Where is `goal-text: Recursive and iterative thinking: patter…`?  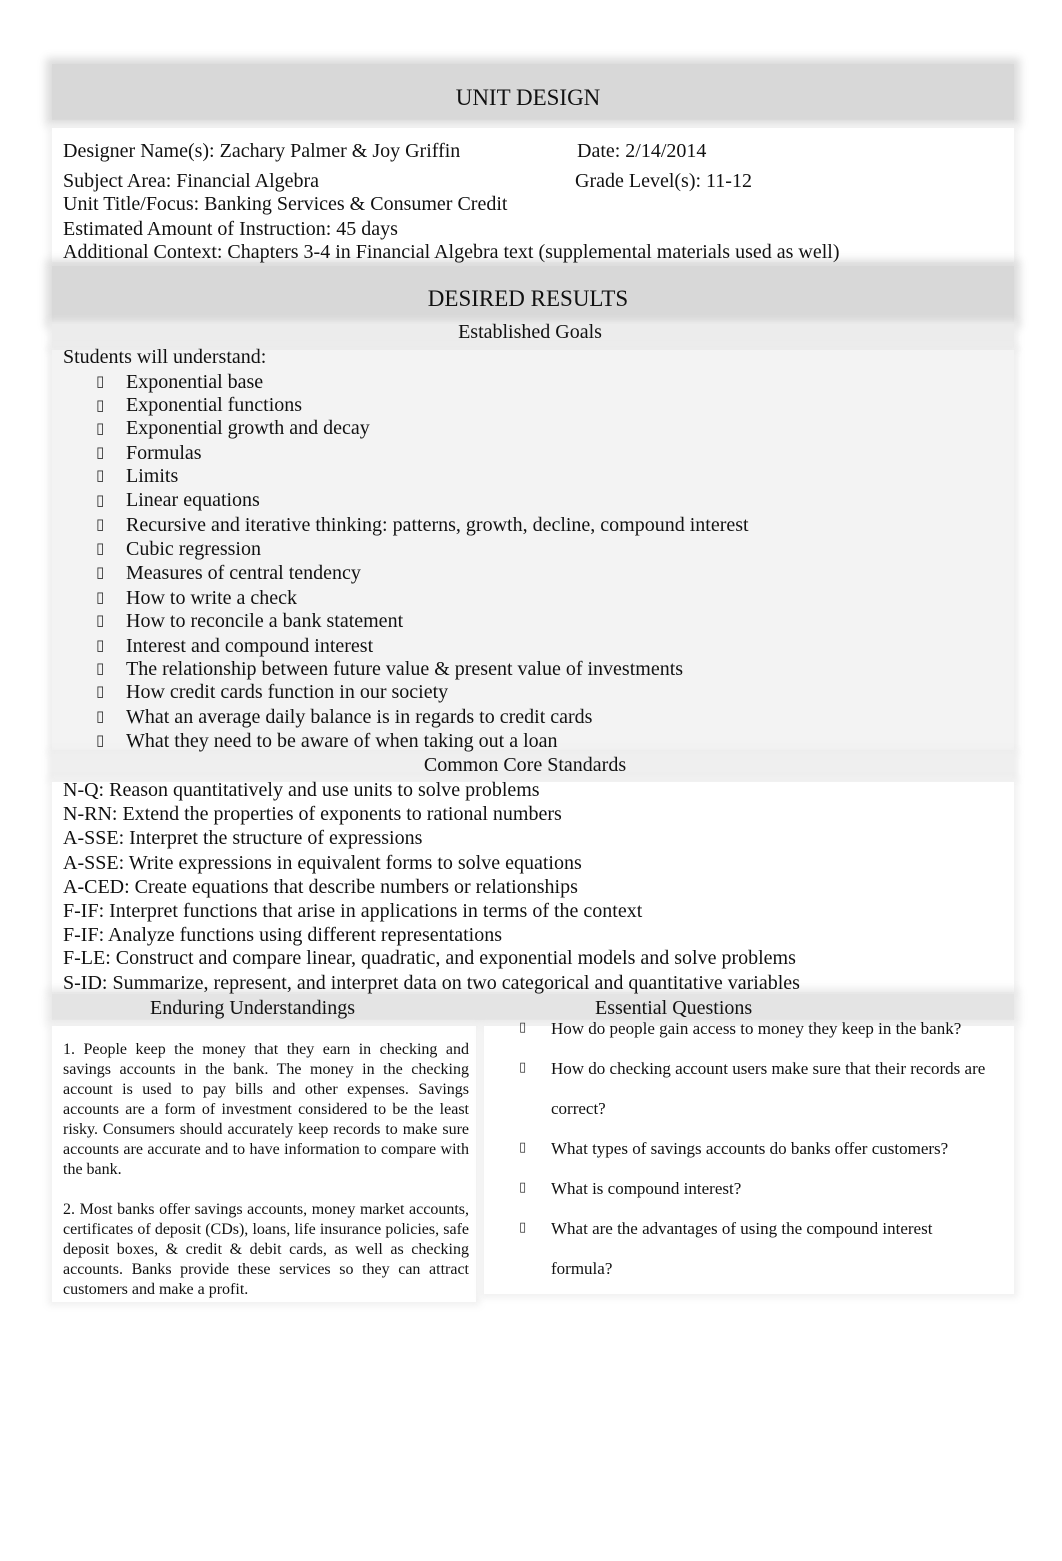 goal-text: Recursive and iterative thinking: patter… is located at coordinates (437, 525).